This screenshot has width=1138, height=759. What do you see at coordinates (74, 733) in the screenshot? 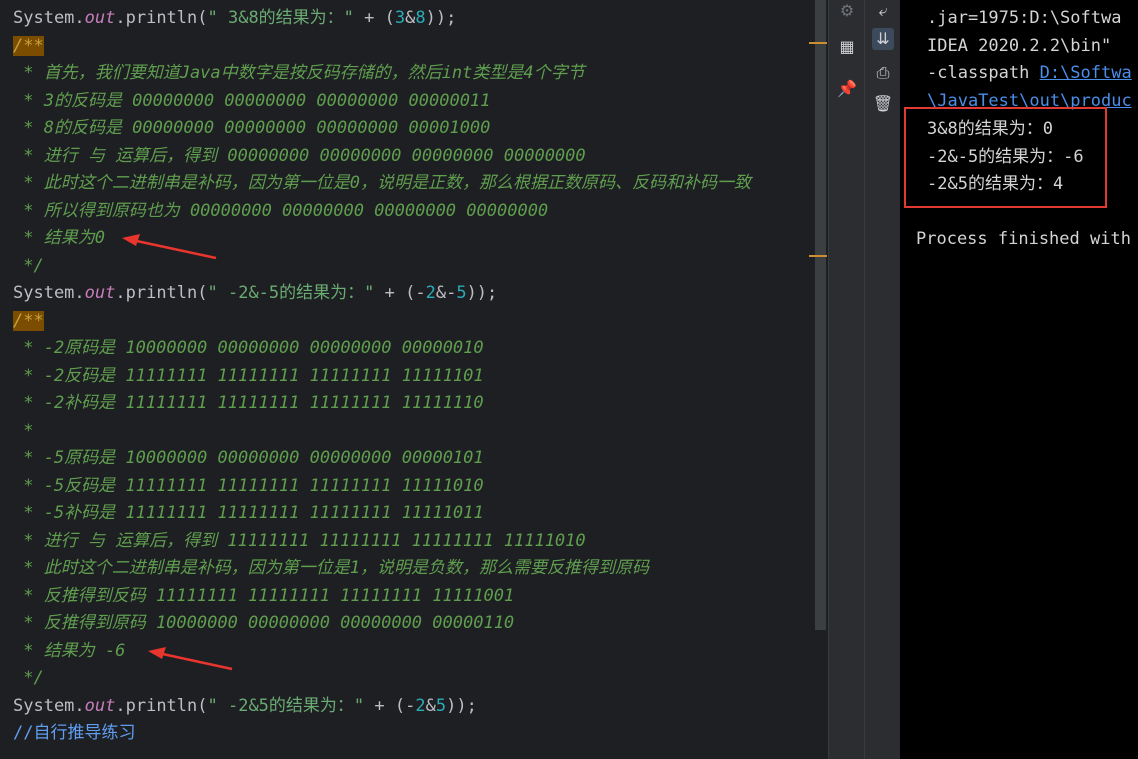
I see `code-token: //自行推导练习` at bounding box center [74, 733].